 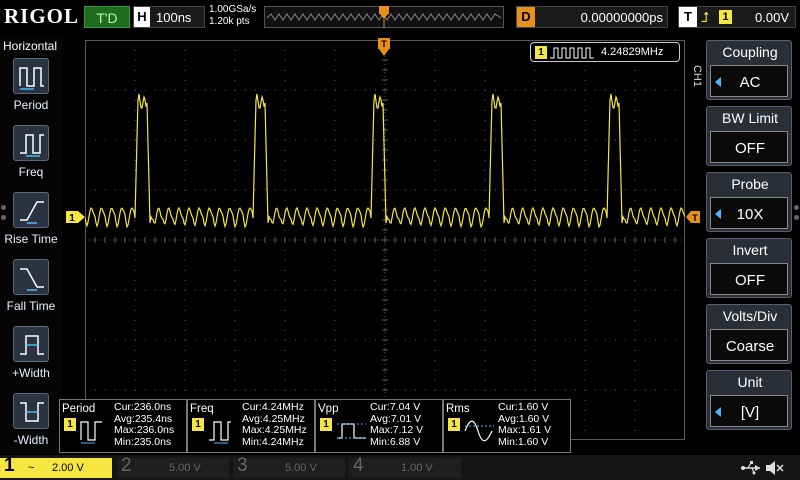 I want to click on coupling-value: AC, so click(x=750, y=82).